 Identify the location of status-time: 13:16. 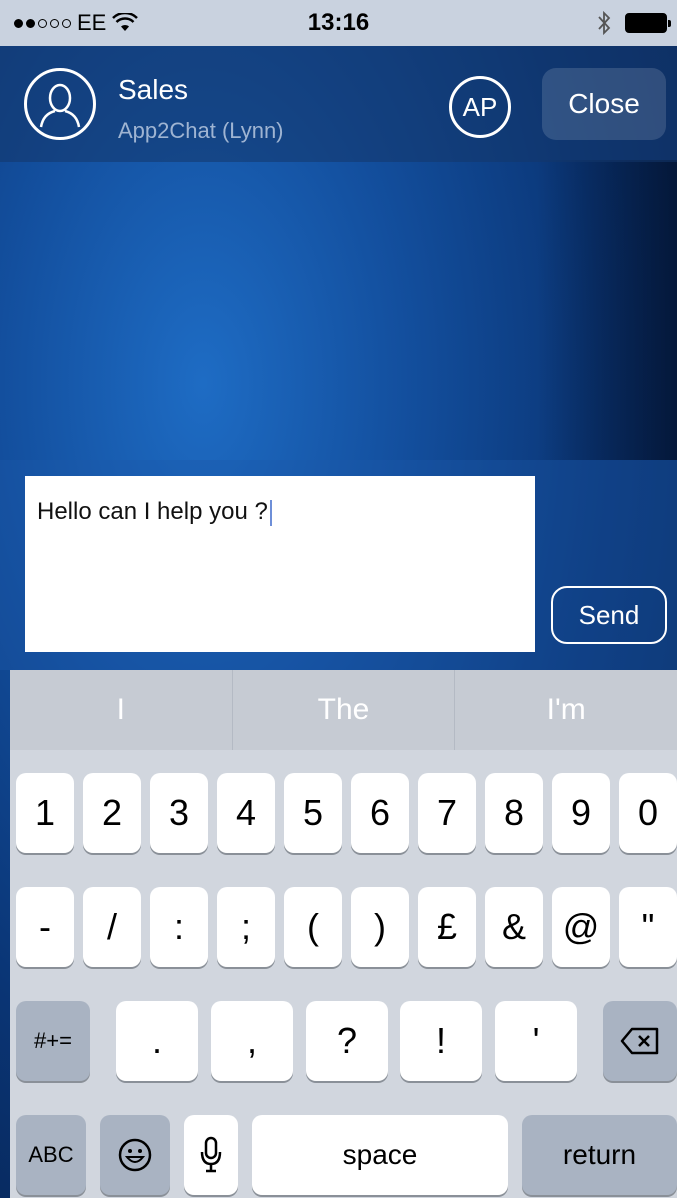
(338, 22).